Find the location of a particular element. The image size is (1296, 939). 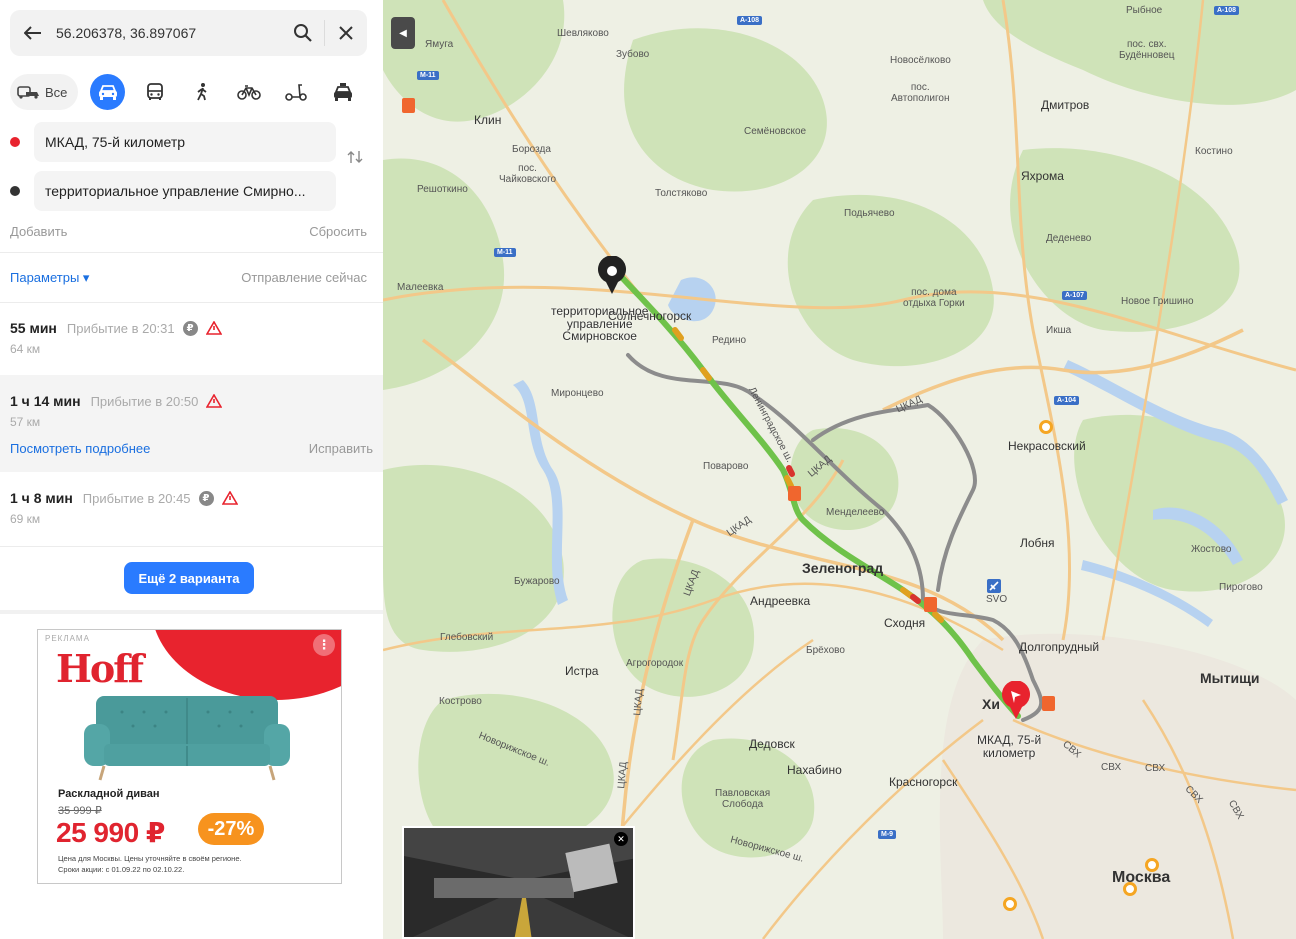

road-label: СВХ is located at coordinates (1155, 768).